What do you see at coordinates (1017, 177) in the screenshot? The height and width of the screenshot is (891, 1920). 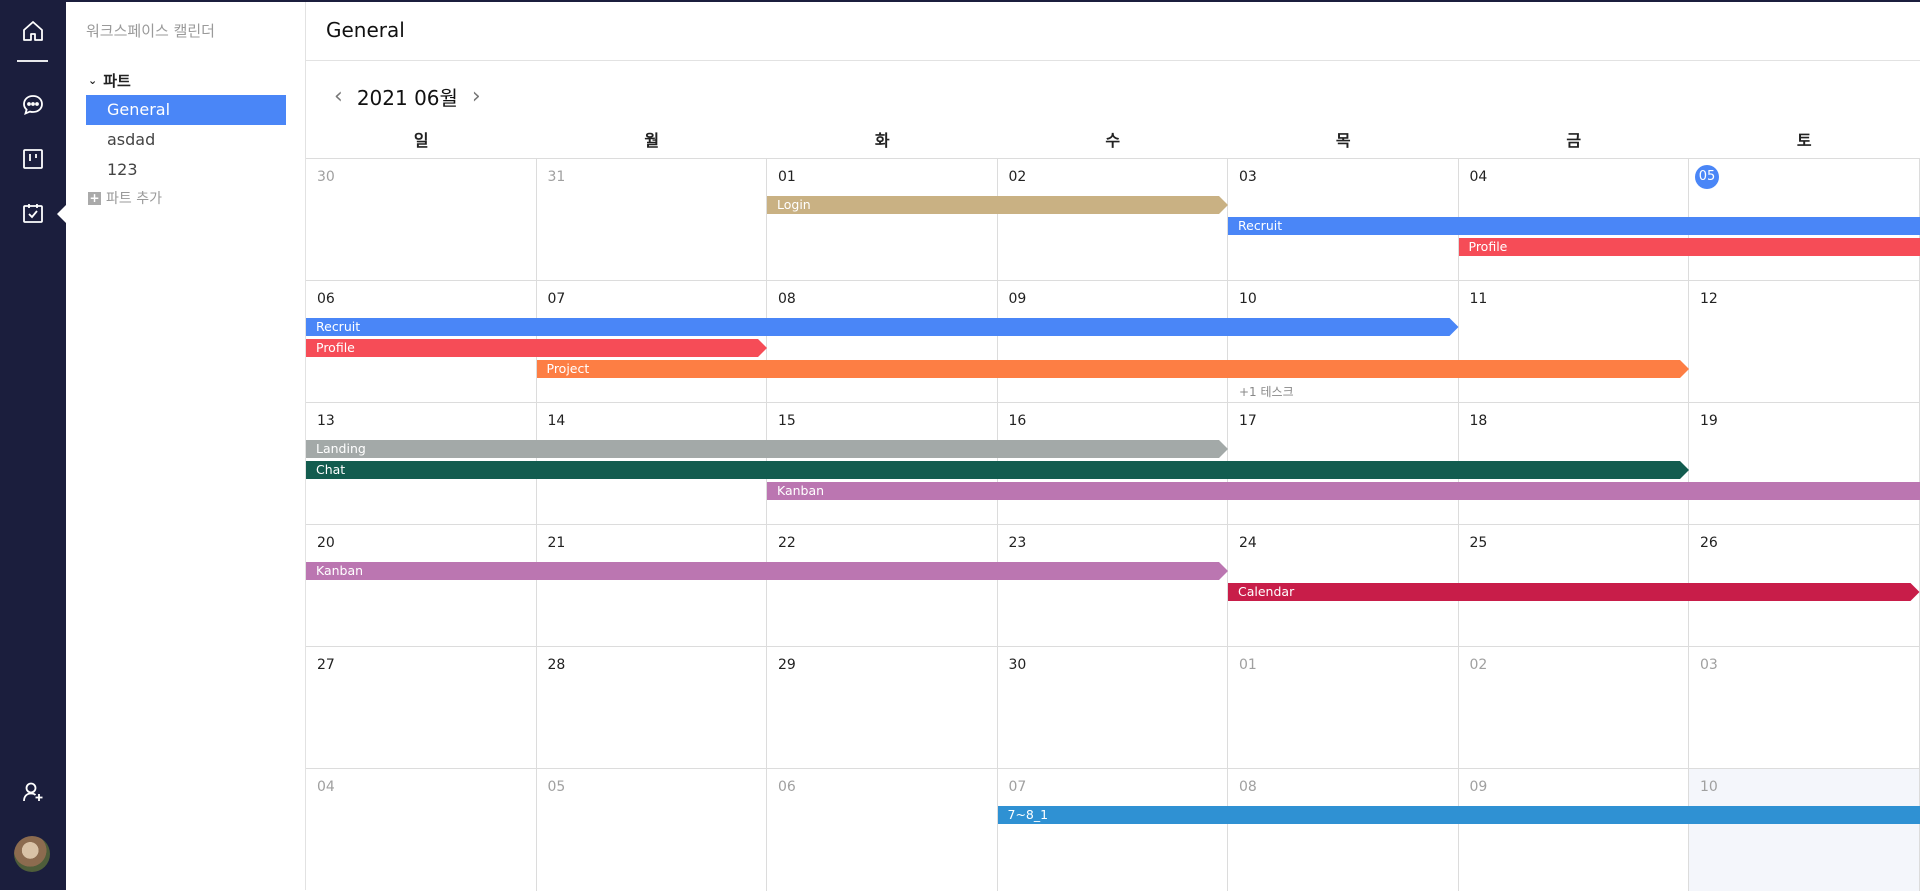 I see `day-number: 02` at bounding box center [1017, 177].